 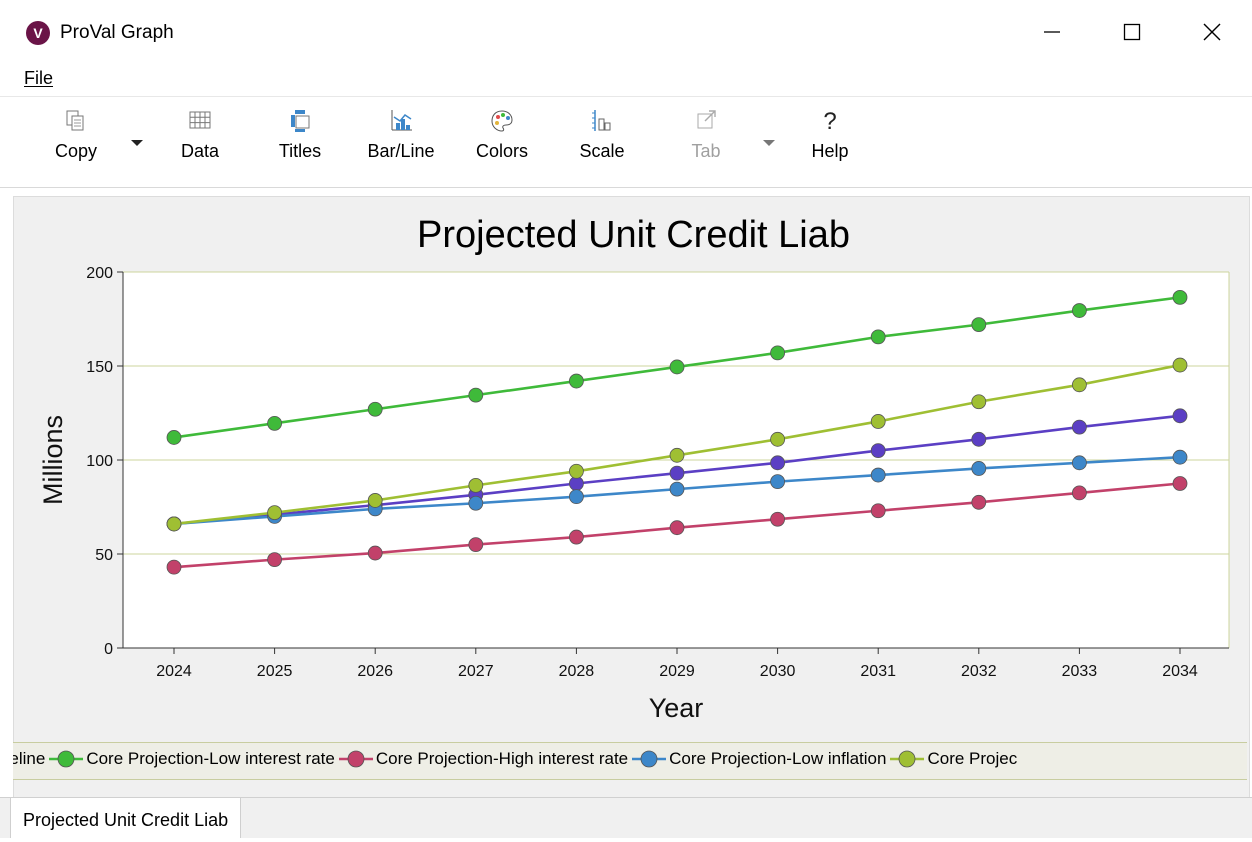 What do you see at coordinates (1180, 671) in the screenshot?
I see `x-tick-label: 2034` at bounding box center [1180, 671].